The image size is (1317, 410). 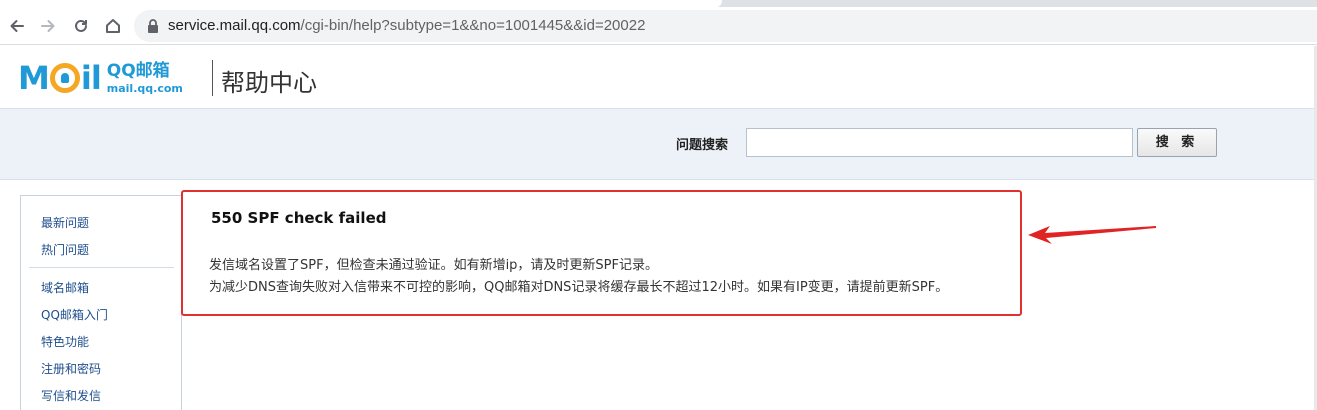 What do you see at coordinates (65, 287) in the screenshot?
I see `sidebar-item-domain-mail: 域名邮箱` at bounding box center [65, 287].